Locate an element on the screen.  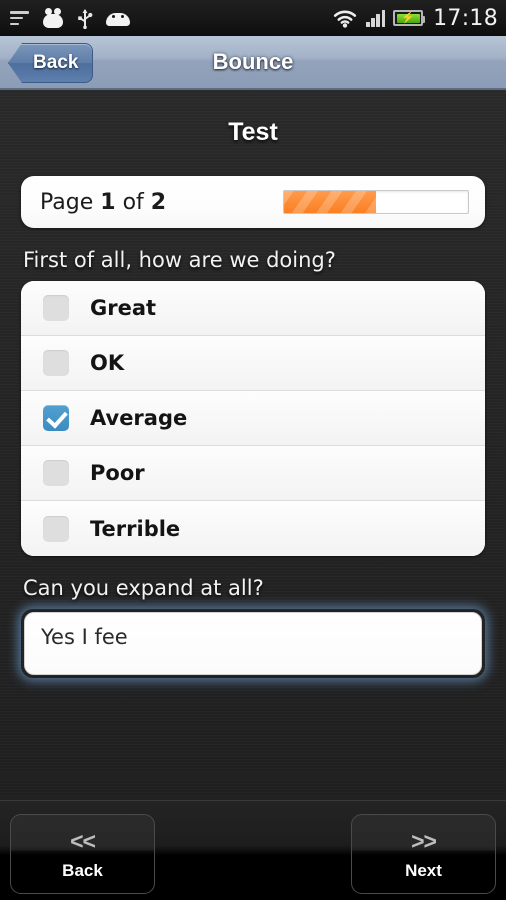
list-icon is located at coordinates (19, 18).